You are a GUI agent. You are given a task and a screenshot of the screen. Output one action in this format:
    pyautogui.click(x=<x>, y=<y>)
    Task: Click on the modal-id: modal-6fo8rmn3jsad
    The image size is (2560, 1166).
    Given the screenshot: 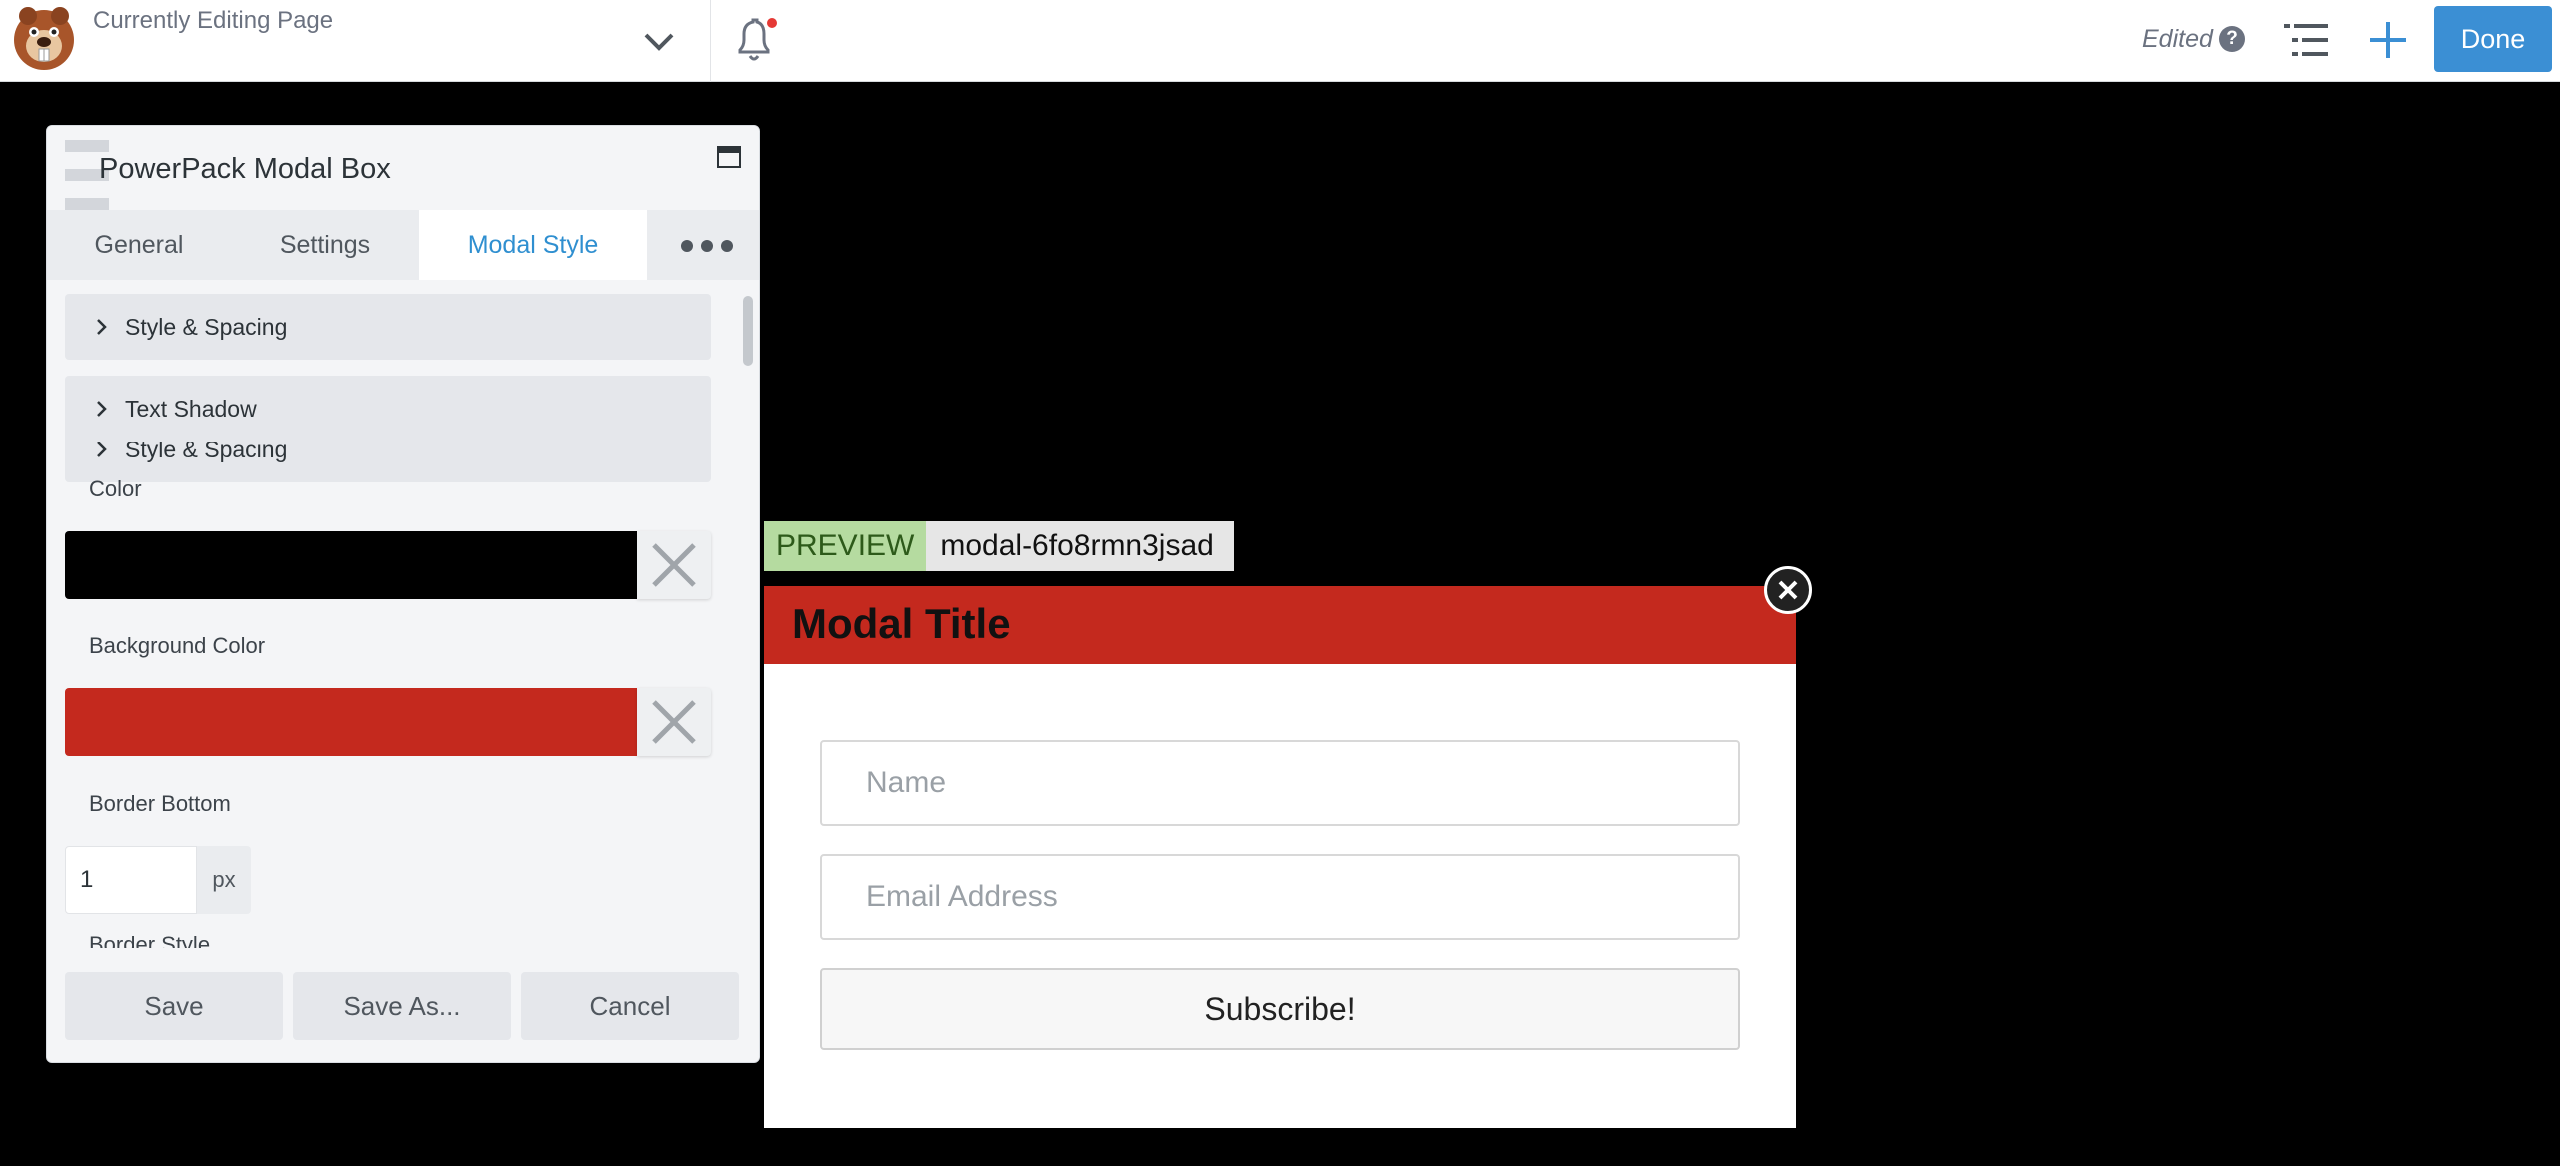 What is the action you would take?
    pyautogui.click(x=1080, y=546)
    